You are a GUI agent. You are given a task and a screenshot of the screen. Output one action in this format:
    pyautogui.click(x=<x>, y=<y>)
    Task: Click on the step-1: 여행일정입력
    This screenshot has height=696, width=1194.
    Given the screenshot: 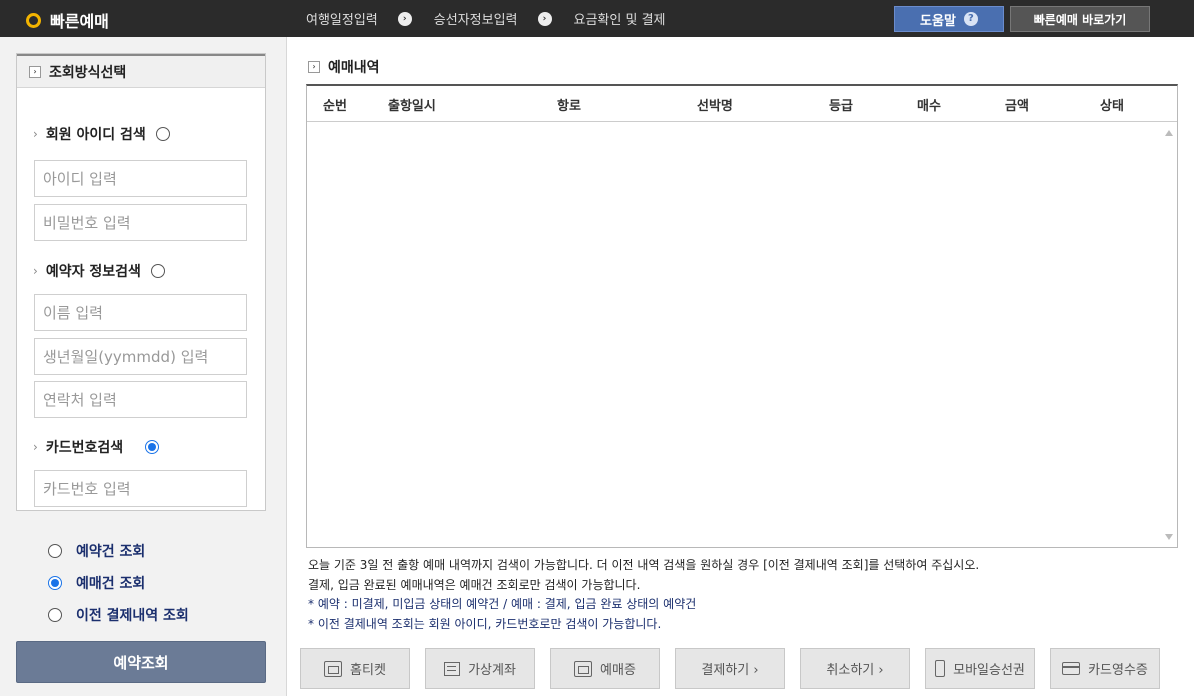 What is the action you would take?
    pyautogui.click(x=342, y=20)
    